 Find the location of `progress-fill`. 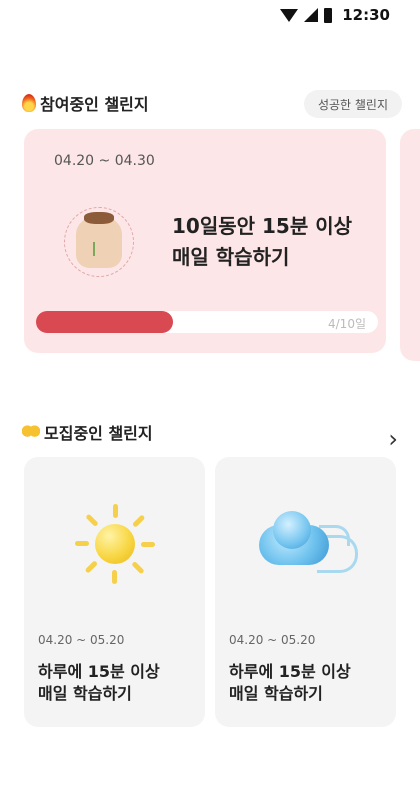

progress-fill is located at coordinates (104, 322).